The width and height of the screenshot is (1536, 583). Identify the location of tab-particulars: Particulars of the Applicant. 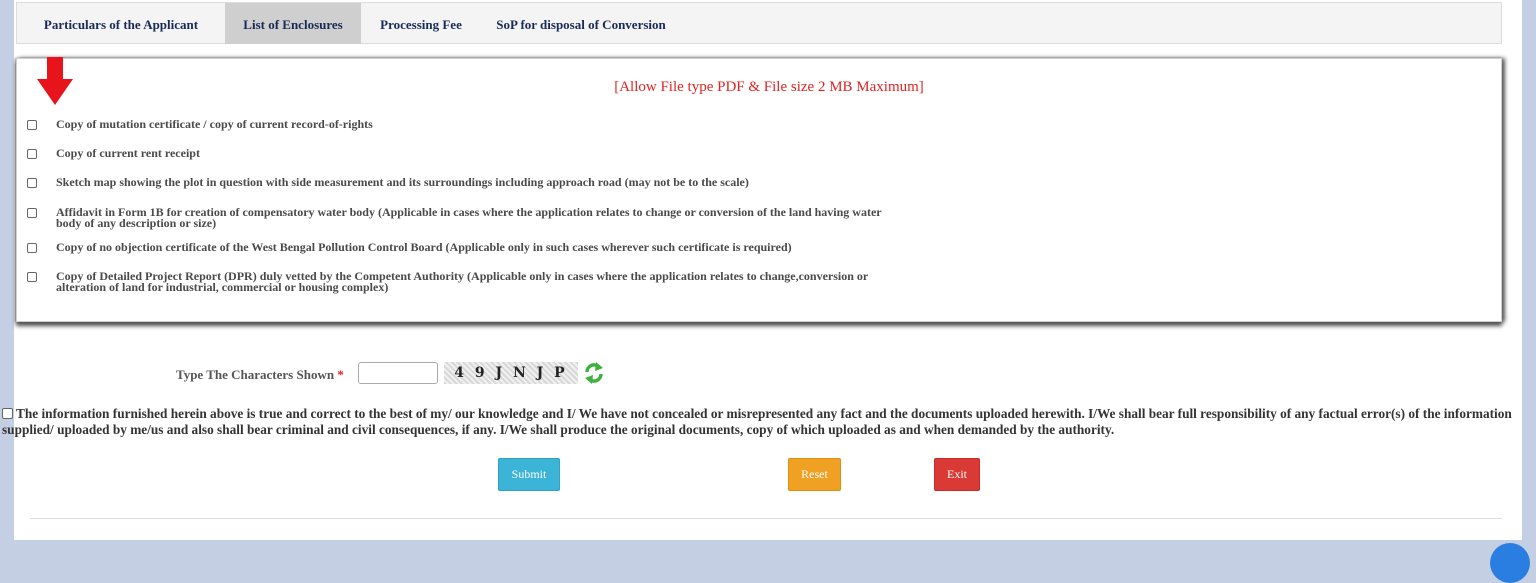
(121, 23).